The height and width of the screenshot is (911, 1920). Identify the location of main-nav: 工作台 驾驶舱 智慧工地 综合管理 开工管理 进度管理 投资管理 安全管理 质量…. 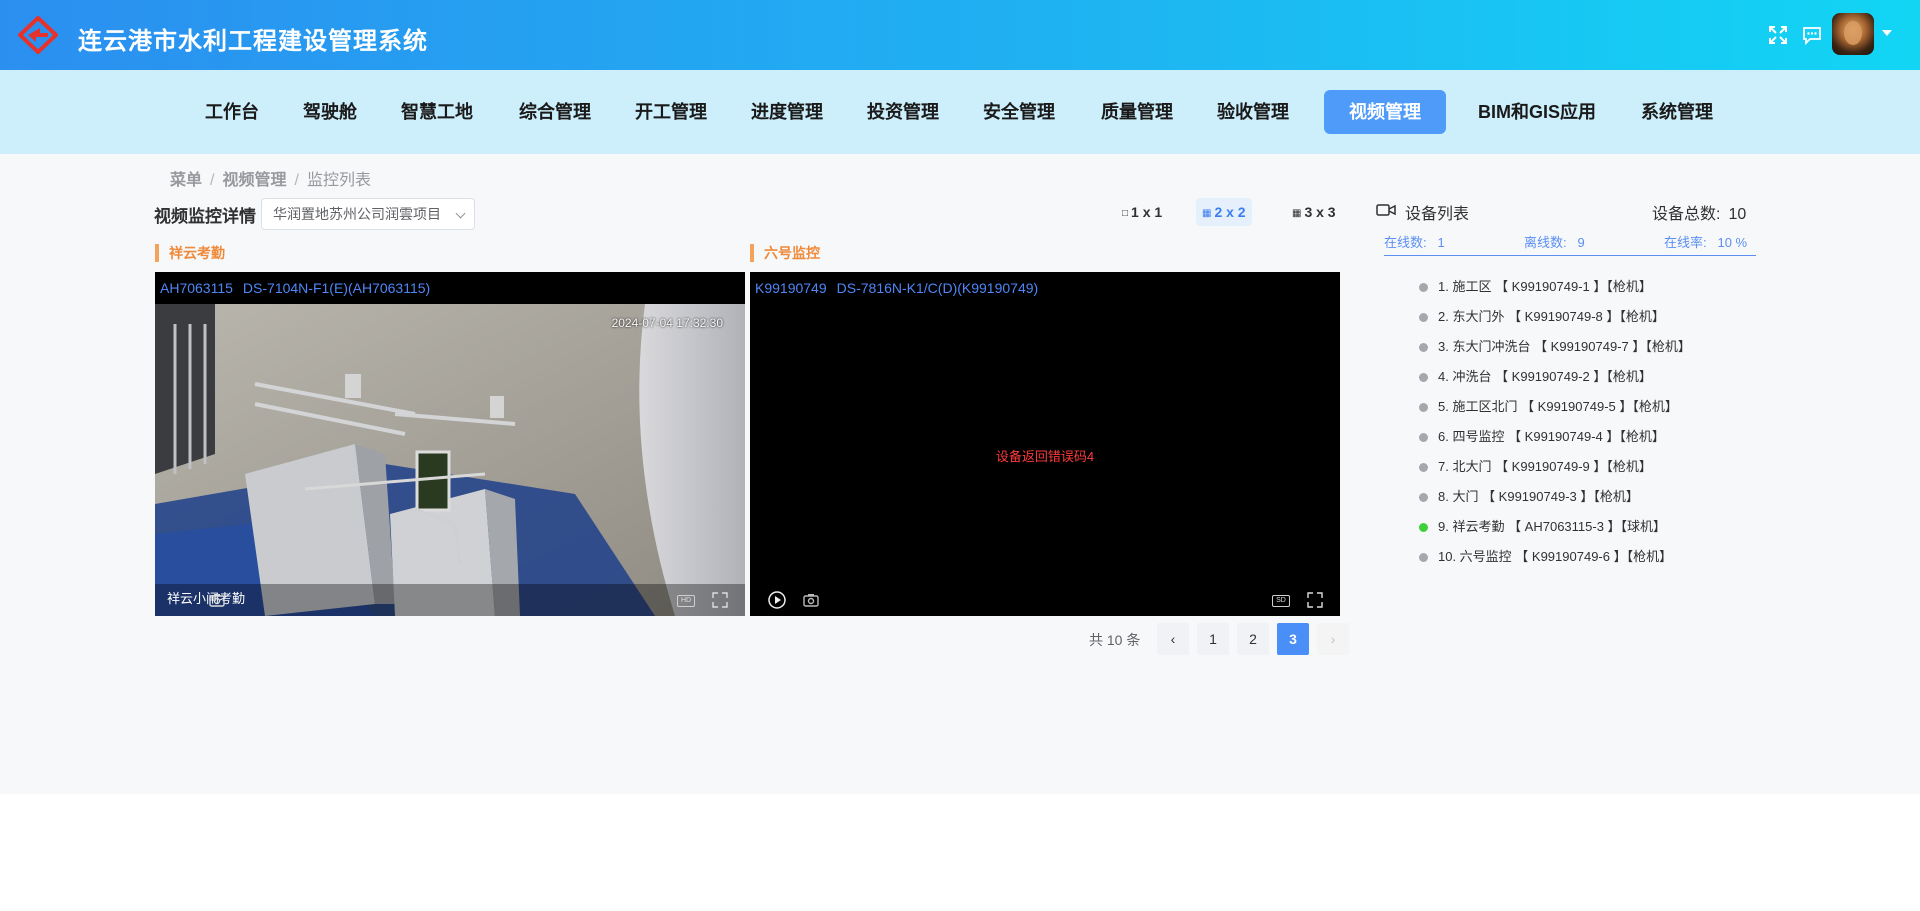
(960, 112).